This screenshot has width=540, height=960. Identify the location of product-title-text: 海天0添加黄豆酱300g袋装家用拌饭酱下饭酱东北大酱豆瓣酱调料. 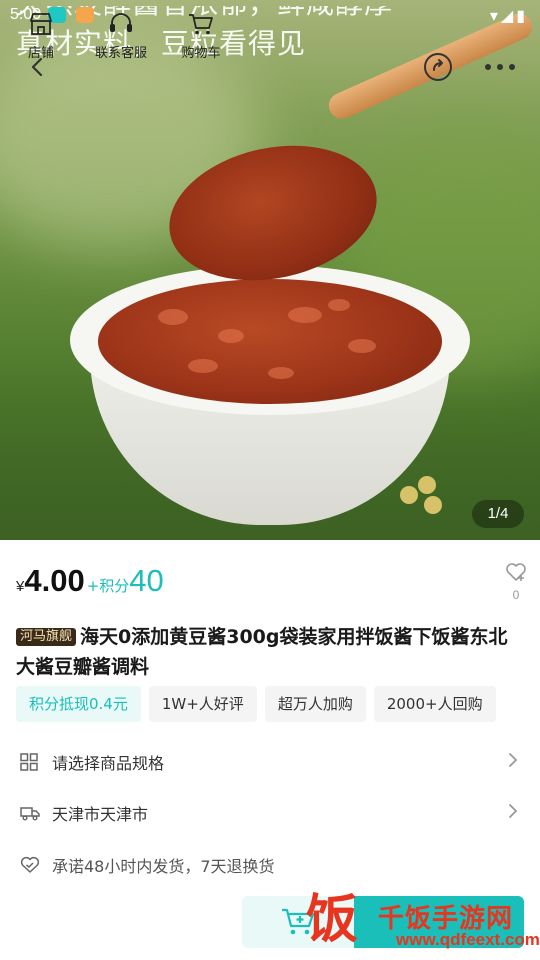
(262, 652).